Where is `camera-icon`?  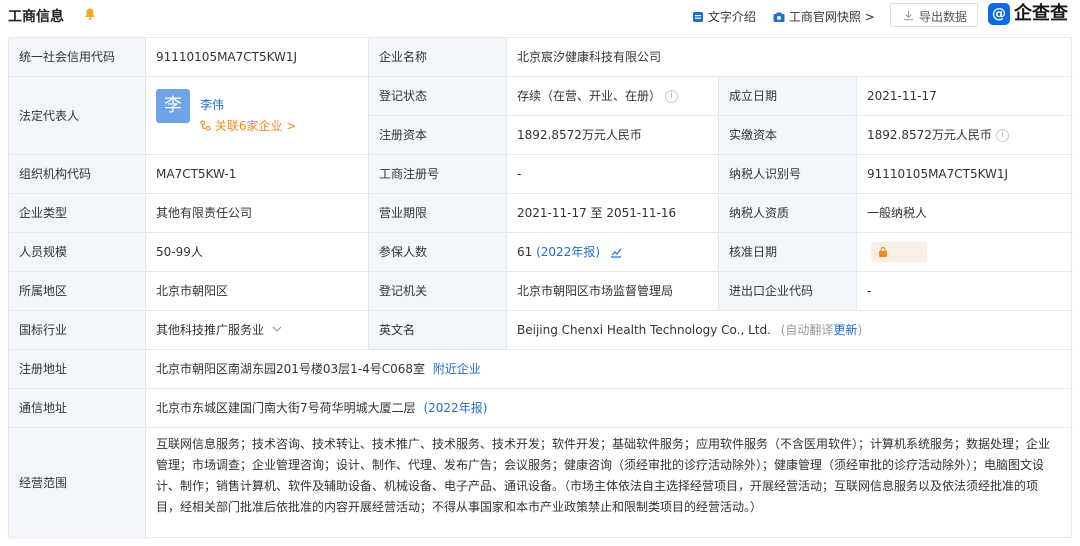 camera-icon is located at coordinates (779, 17).